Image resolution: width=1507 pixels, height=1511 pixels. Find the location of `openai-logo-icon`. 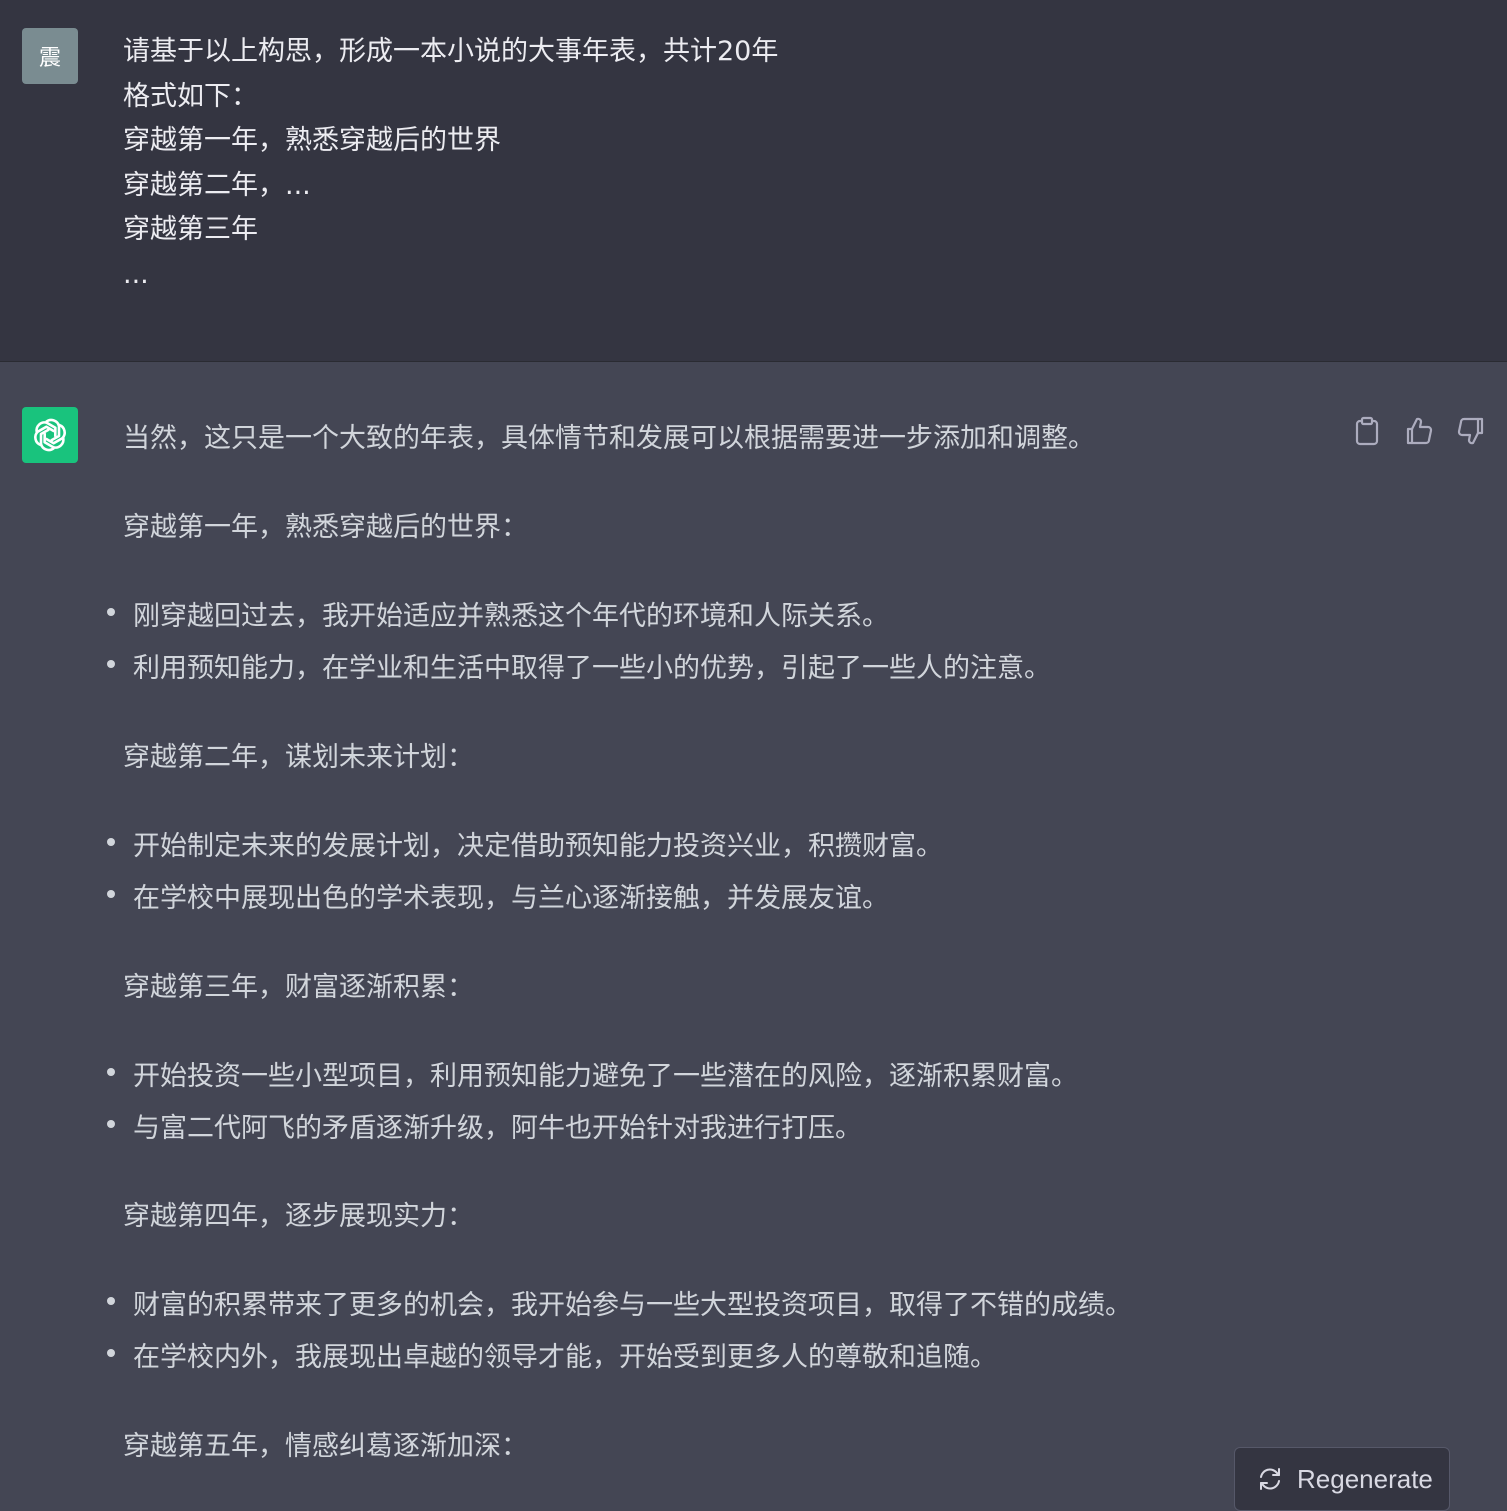

openai-logo-icon is located at coordinates (50, 435).